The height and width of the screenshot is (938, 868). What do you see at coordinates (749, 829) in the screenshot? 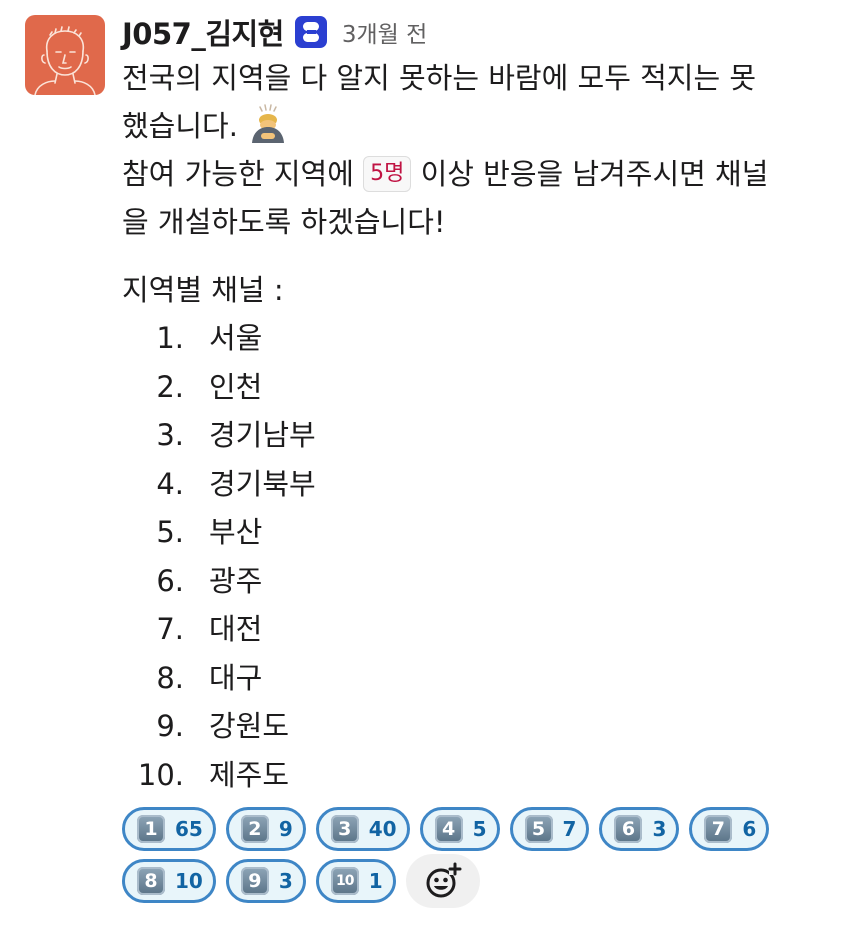
I see `reaction-count: 6` at bounding box center [749, 829].